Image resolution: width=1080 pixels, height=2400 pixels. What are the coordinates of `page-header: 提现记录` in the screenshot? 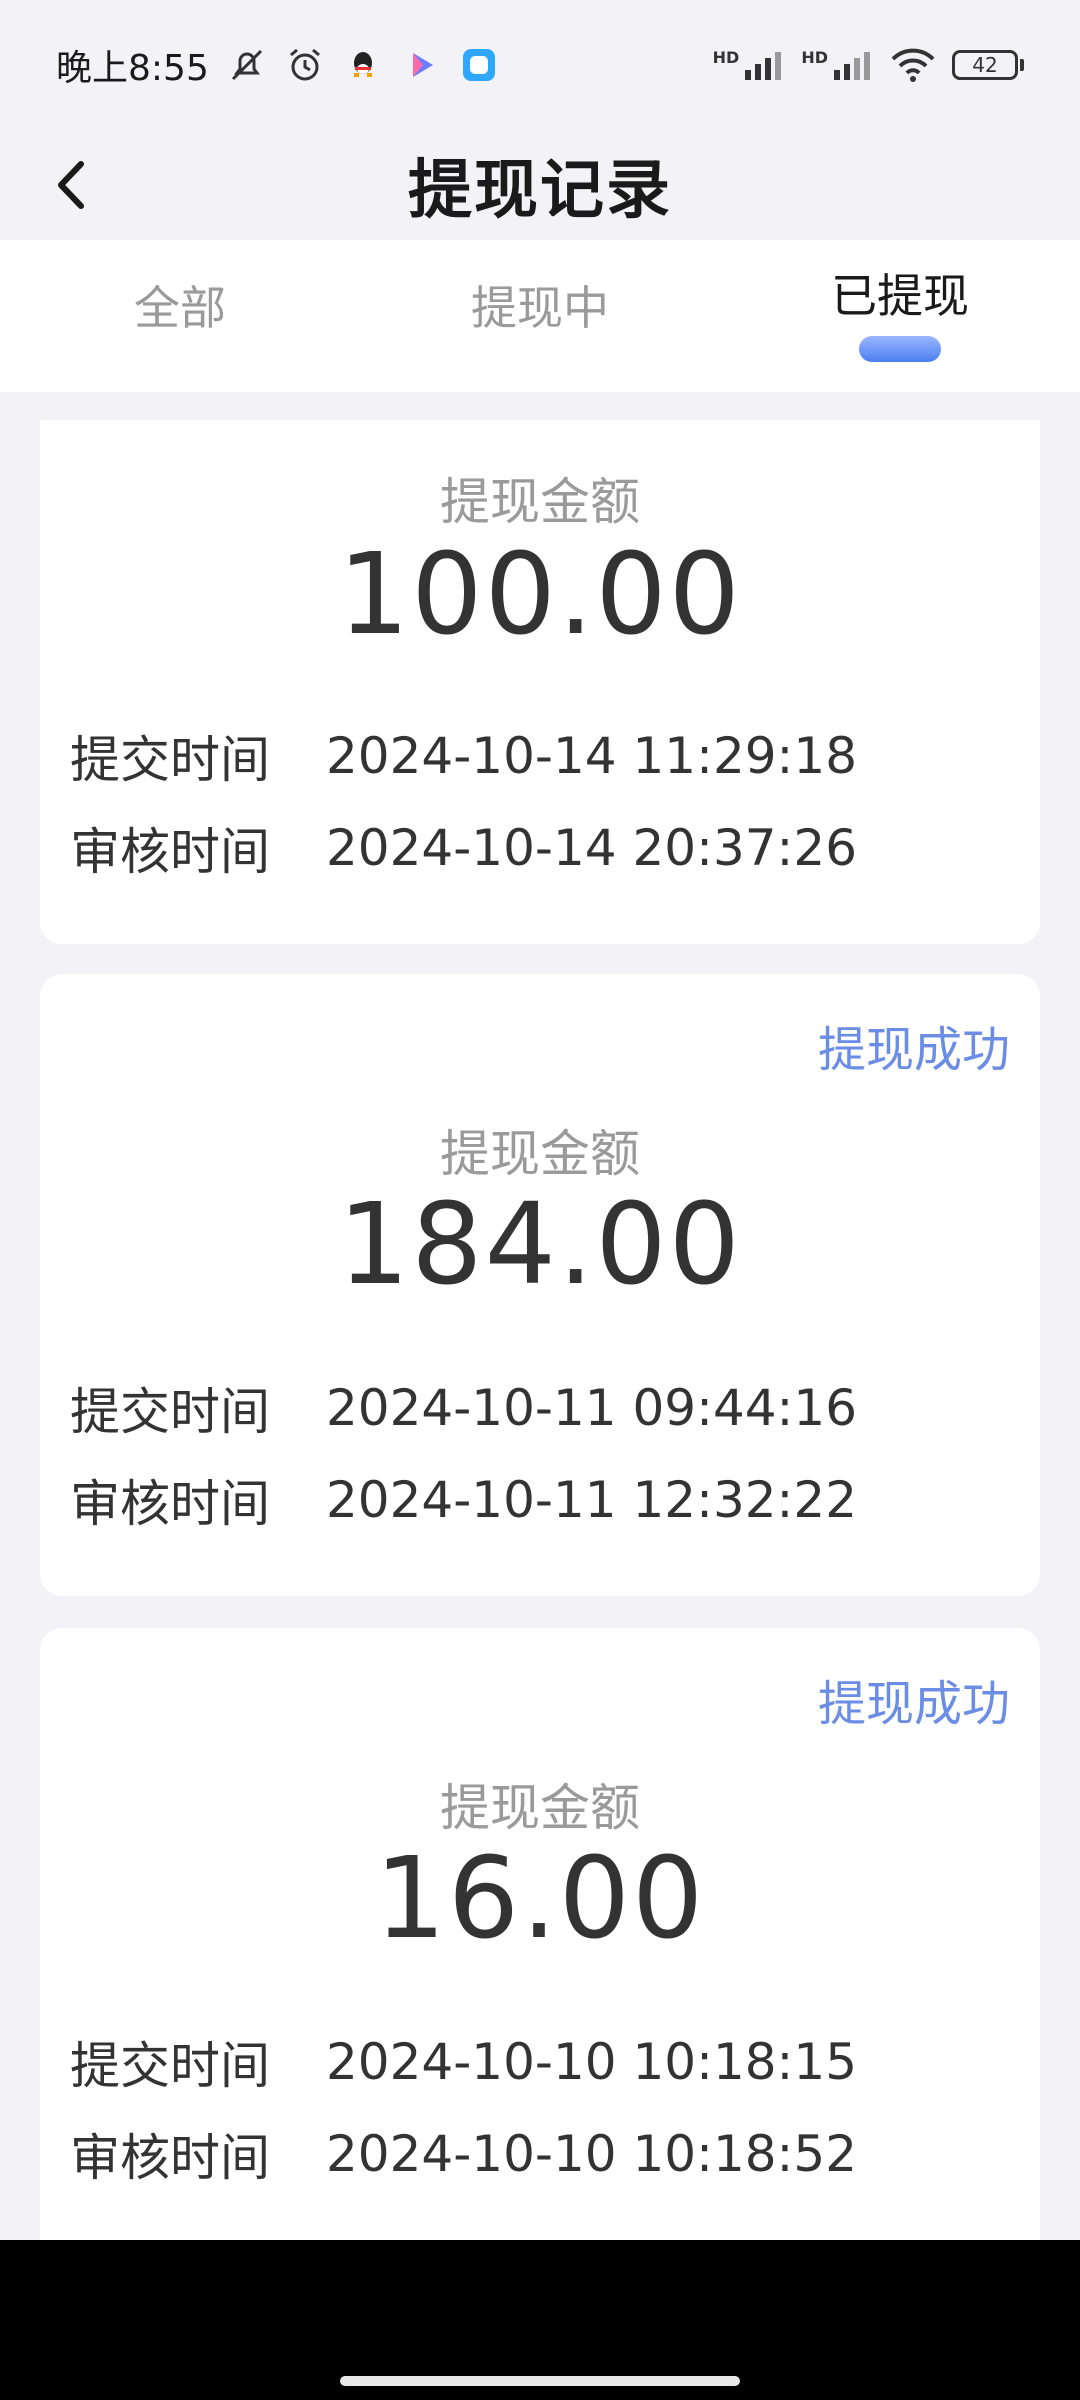 It's located at (540, 185).